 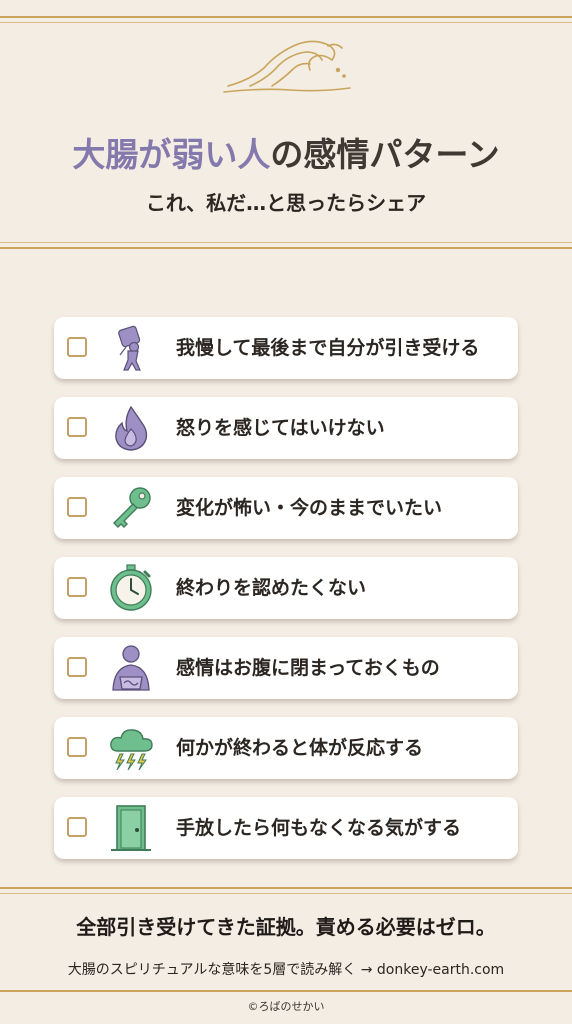 What do you see at coordinates (286, 22) in the screenshot?
I see `top-border-line-thin` at bounding box center [286, 22].